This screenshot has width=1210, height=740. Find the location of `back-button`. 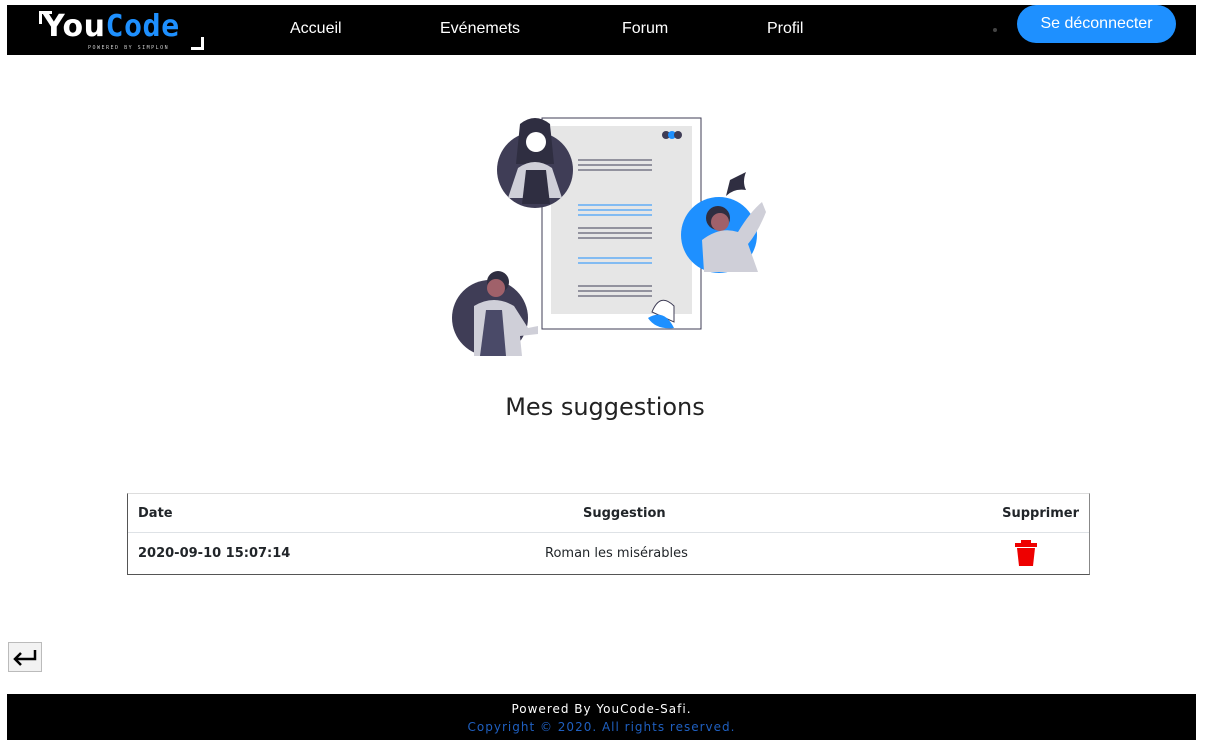

back-button is located at coordinates (25, 657).